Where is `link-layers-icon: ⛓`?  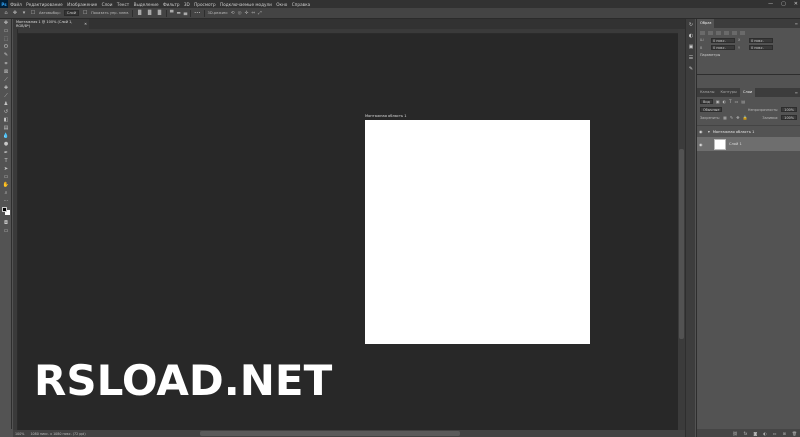 link-layers-icon: ⛓ is located at coordinates (735, 433).